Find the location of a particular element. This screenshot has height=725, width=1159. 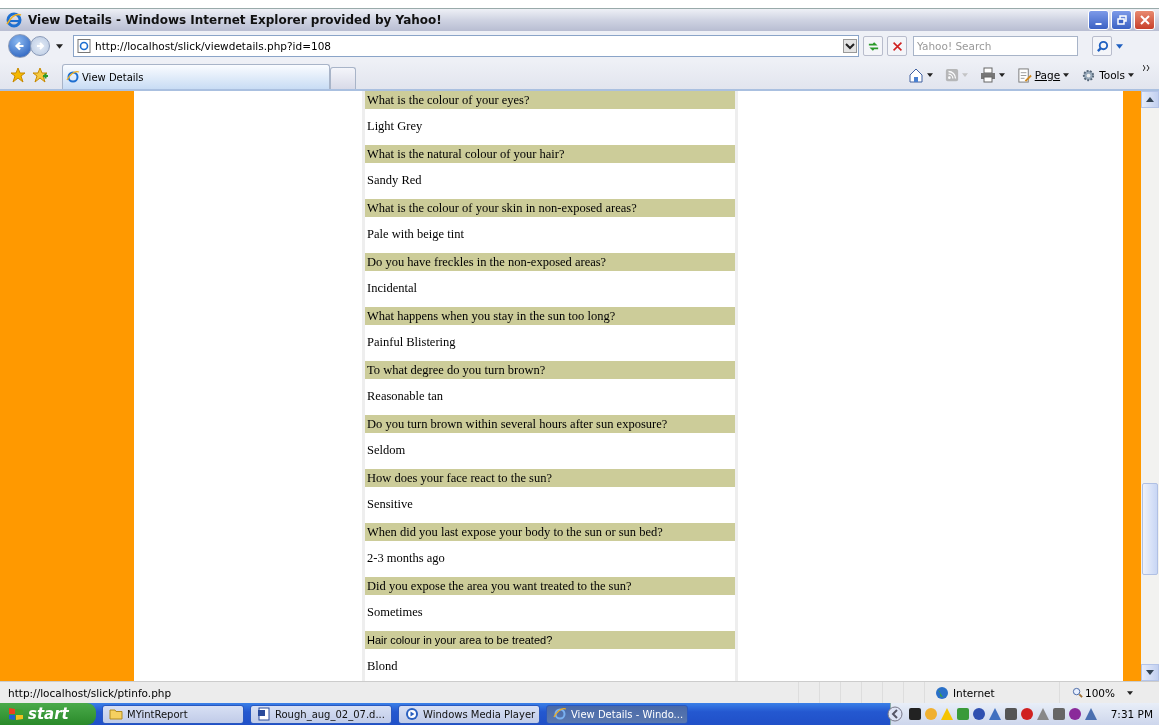

refresh-icon is located at coordinates (873, 46).